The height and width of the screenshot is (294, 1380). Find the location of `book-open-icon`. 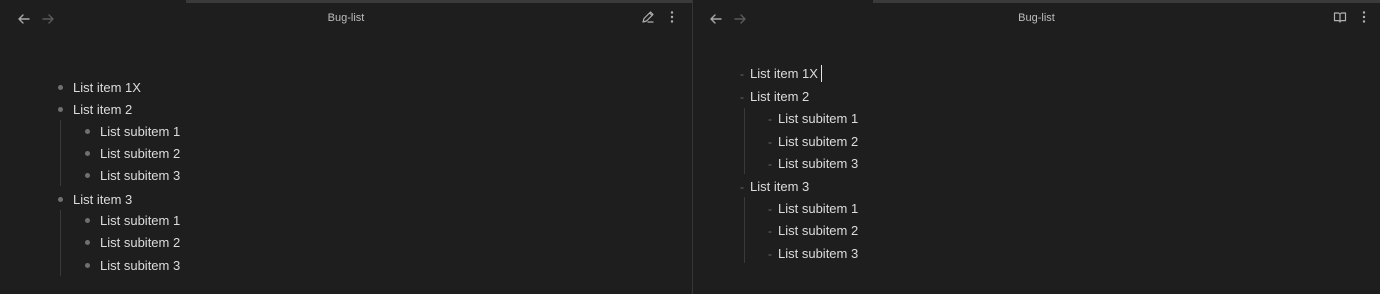

book-open-icon is located at coordinates (1340, 19).